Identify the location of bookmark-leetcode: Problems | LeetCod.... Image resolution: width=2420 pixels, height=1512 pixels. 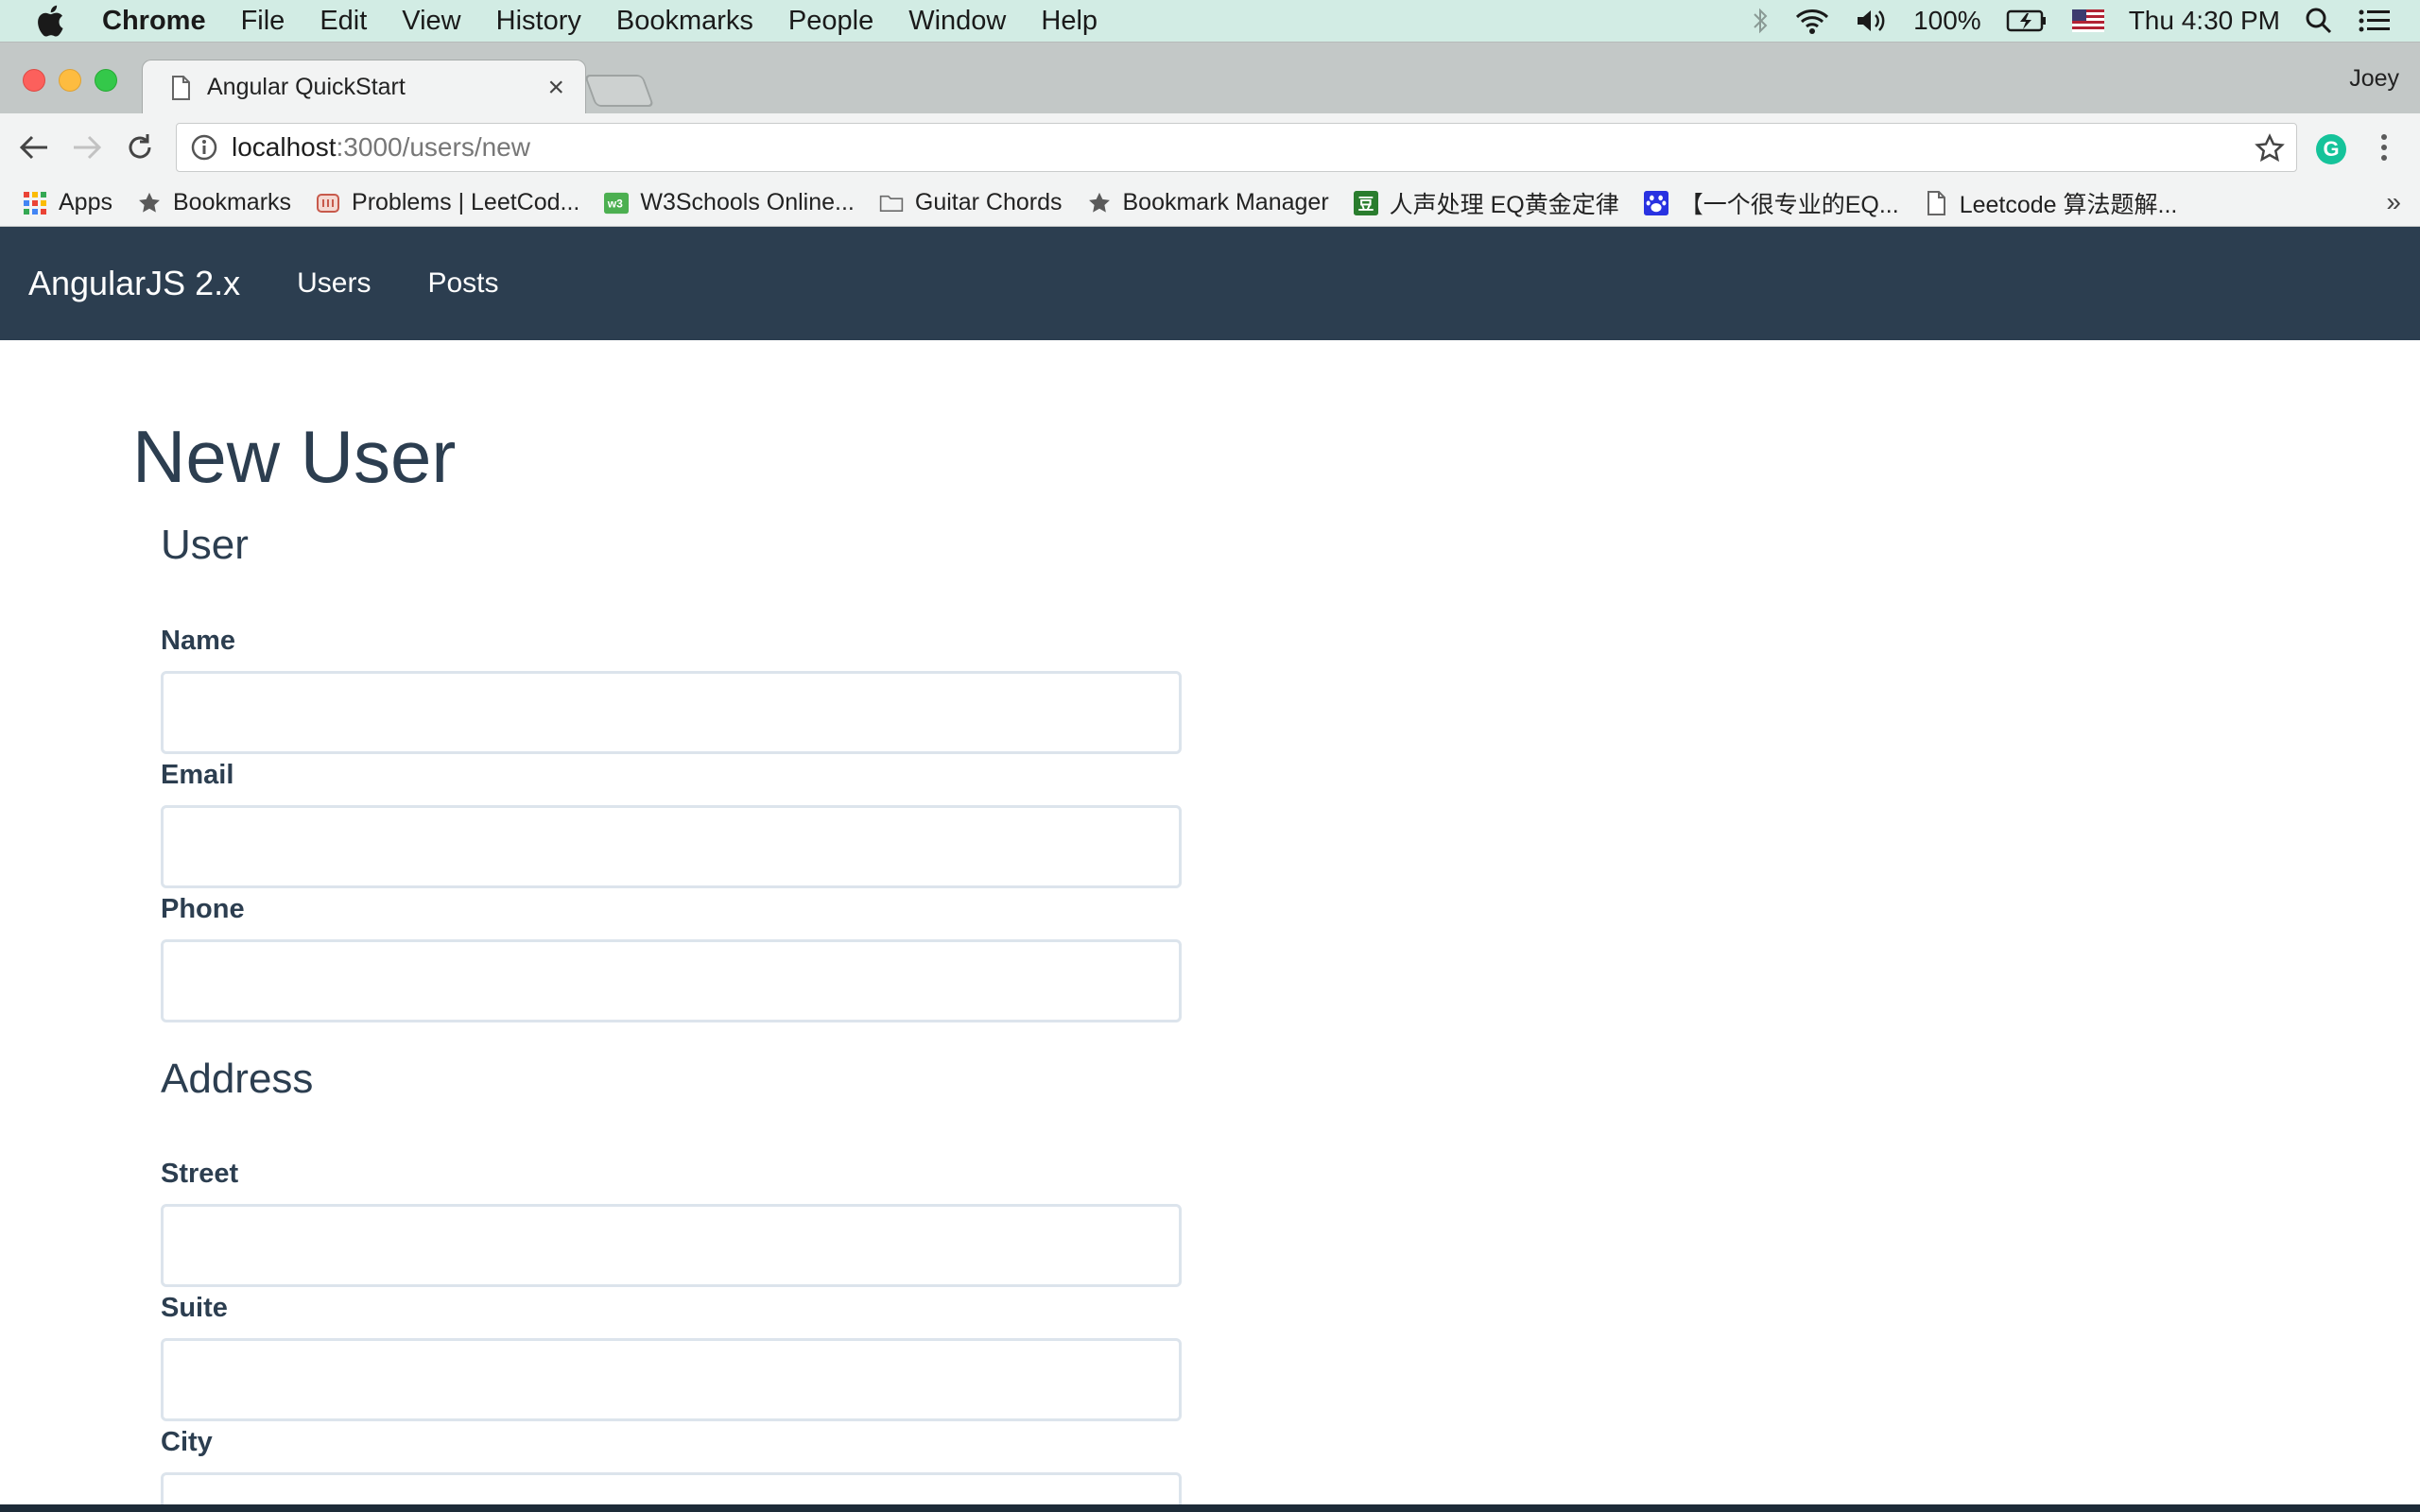
(447, 202).